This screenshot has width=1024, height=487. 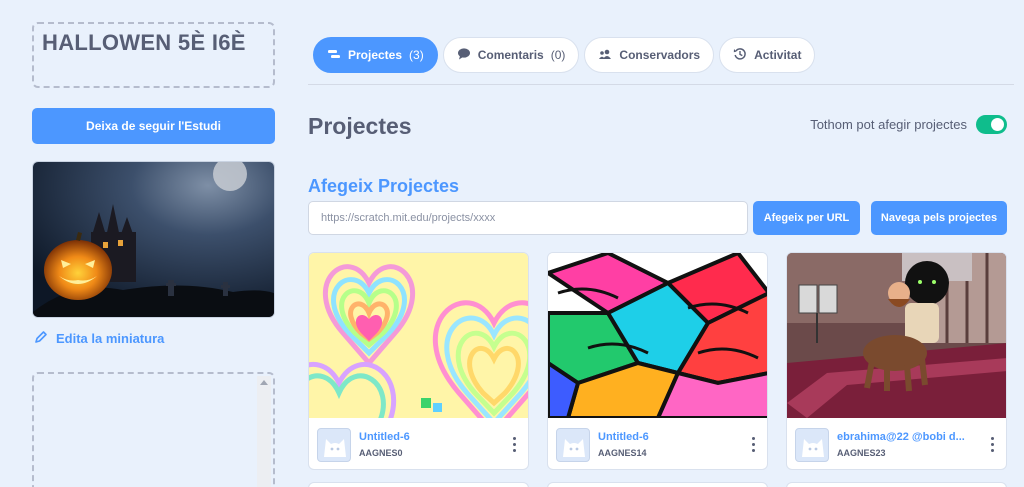 What do you see at coordinates (144, 42) in the screenshot?
I see `studio-title: HALLOWEN 5È I6È` at bounding box center [144, 42].